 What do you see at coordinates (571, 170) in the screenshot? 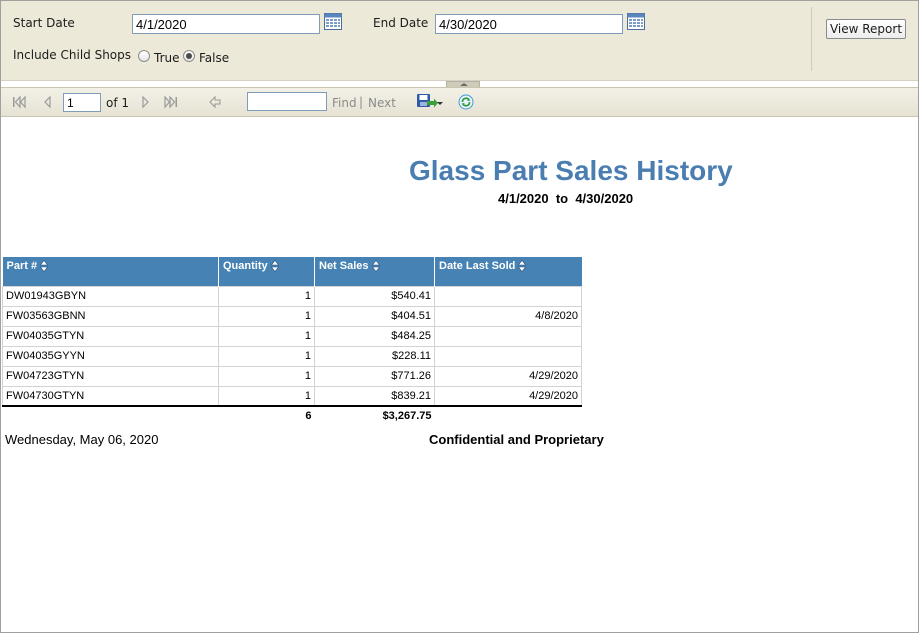
I see `report-title: Glass Part Sales History` at bounding box center [571, 170].